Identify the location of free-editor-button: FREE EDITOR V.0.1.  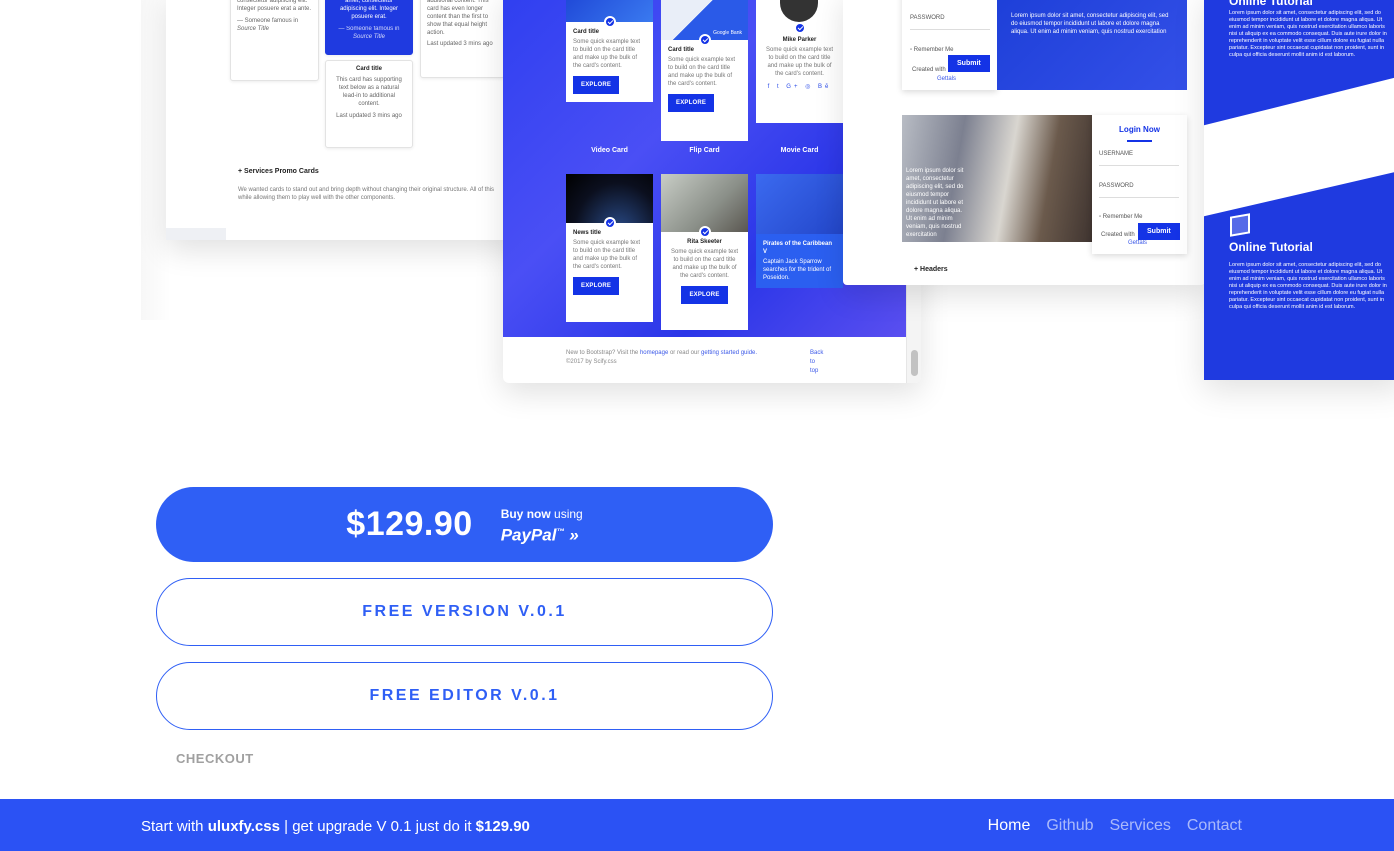
(464, 696).